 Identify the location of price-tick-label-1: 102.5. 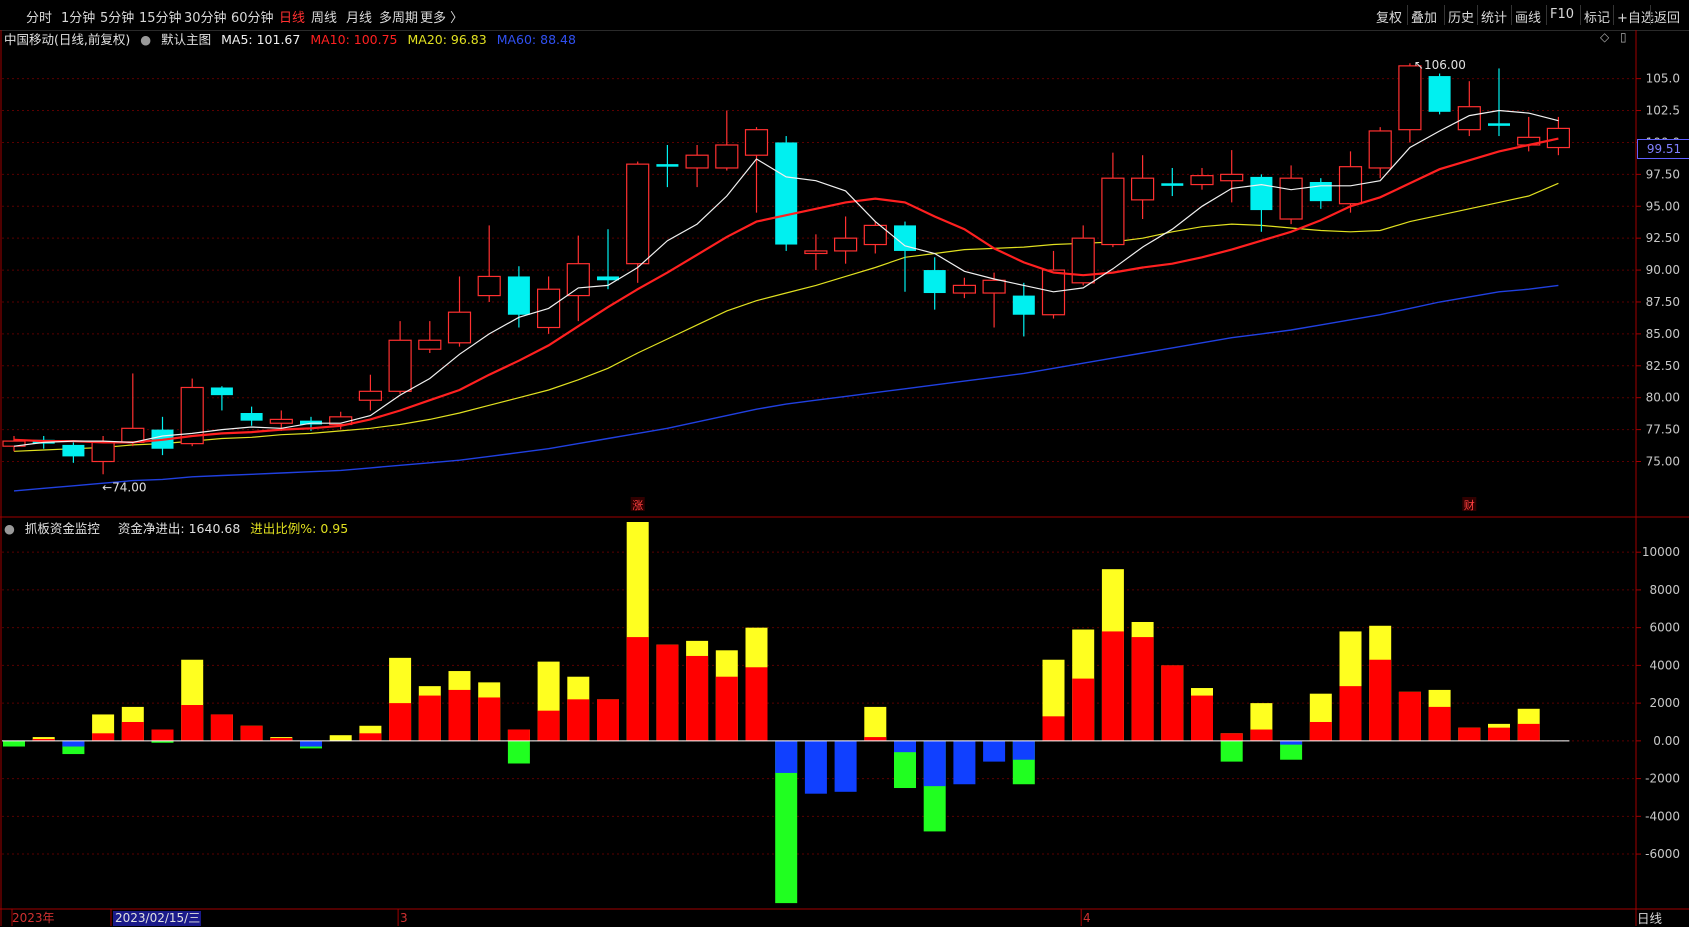
(1663, 111).